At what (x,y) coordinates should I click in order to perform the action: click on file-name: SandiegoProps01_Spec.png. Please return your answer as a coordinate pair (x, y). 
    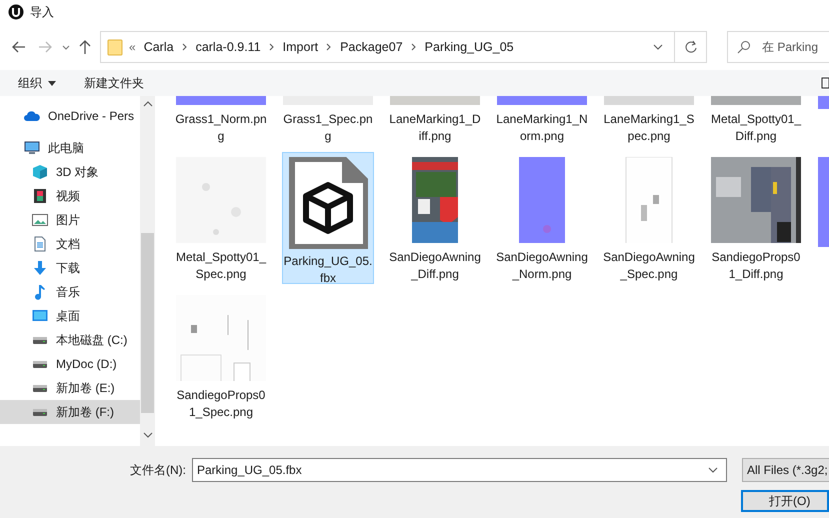
    Looking at the image, I should click on (221, 404).